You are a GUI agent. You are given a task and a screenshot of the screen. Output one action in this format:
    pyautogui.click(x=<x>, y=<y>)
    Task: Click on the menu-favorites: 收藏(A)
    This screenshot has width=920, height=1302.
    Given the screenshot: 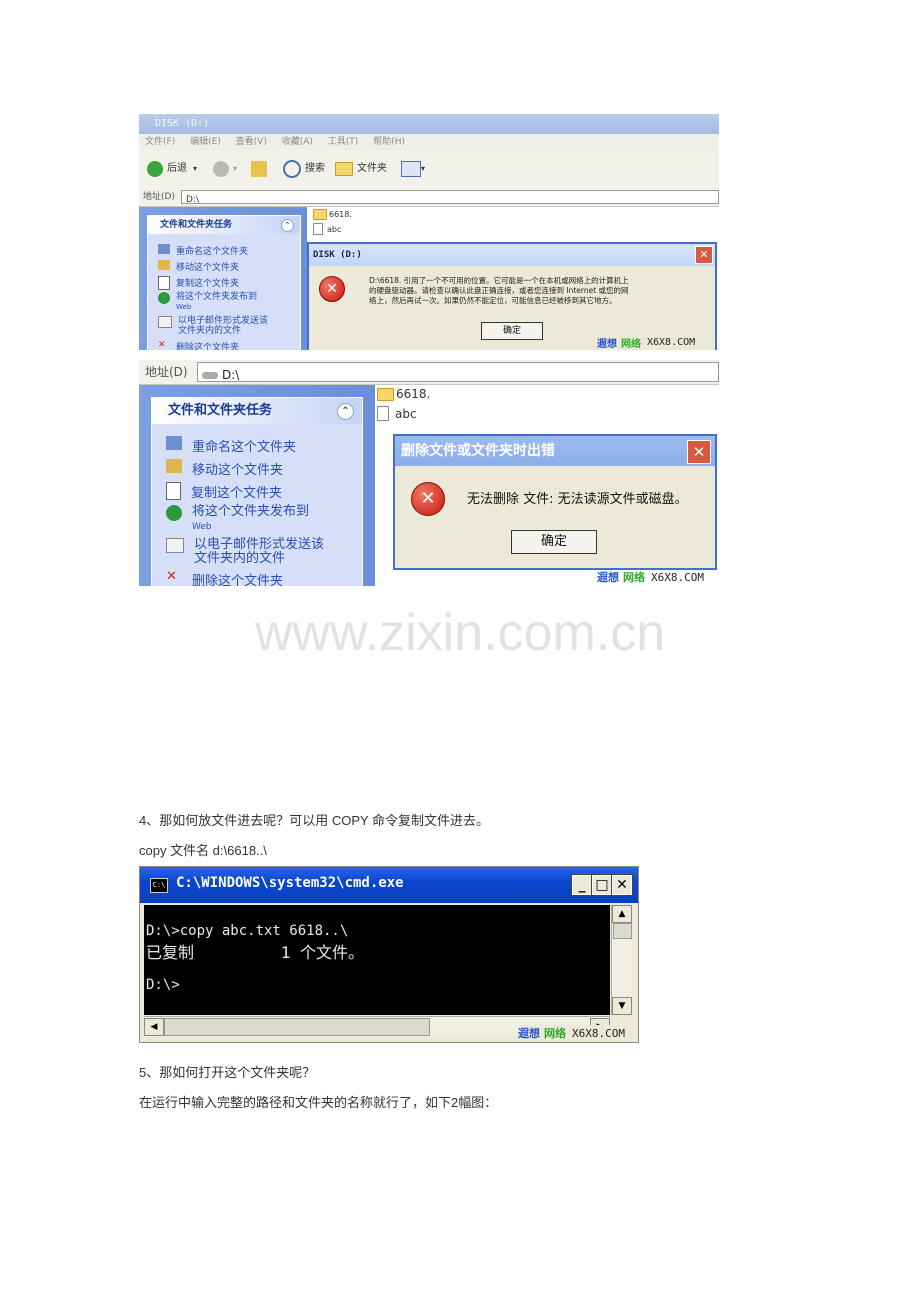 What is the action you would take?
    pyautogui.click(x=297, y=142)
    